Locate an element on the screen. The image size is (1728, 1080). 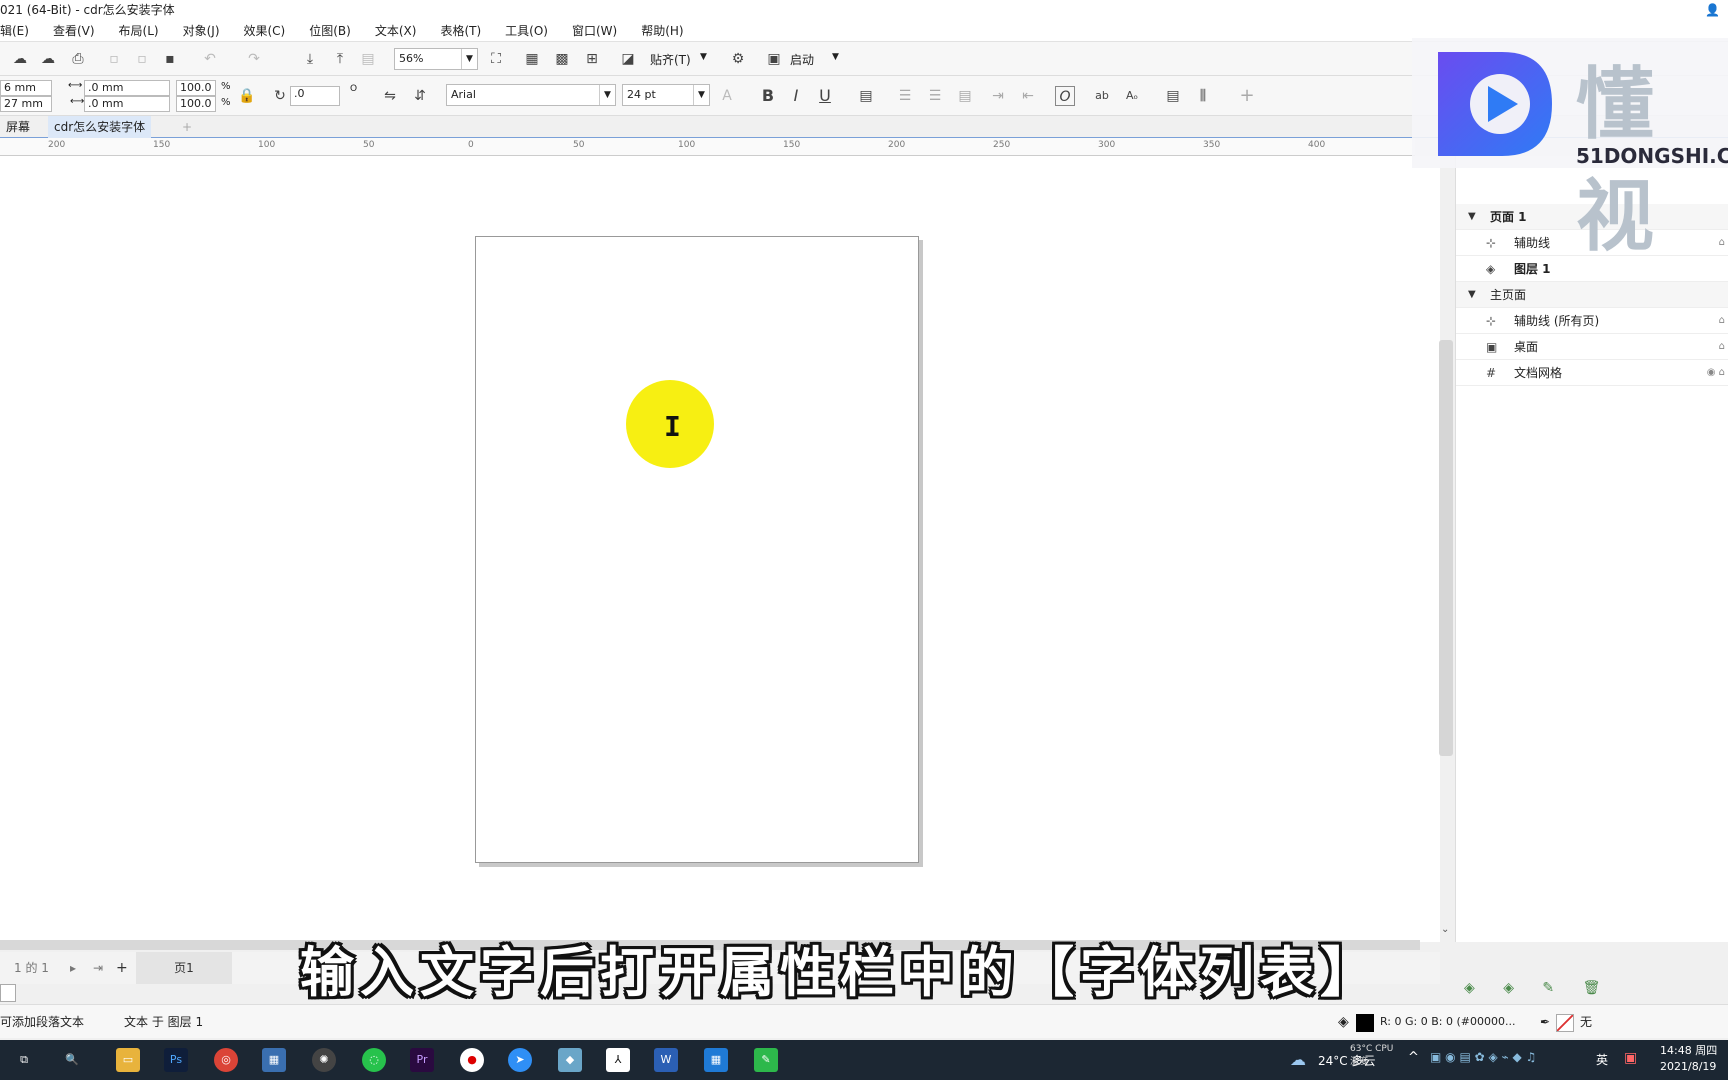
redo-icon: ↷ is located at coordinates (254, 59).